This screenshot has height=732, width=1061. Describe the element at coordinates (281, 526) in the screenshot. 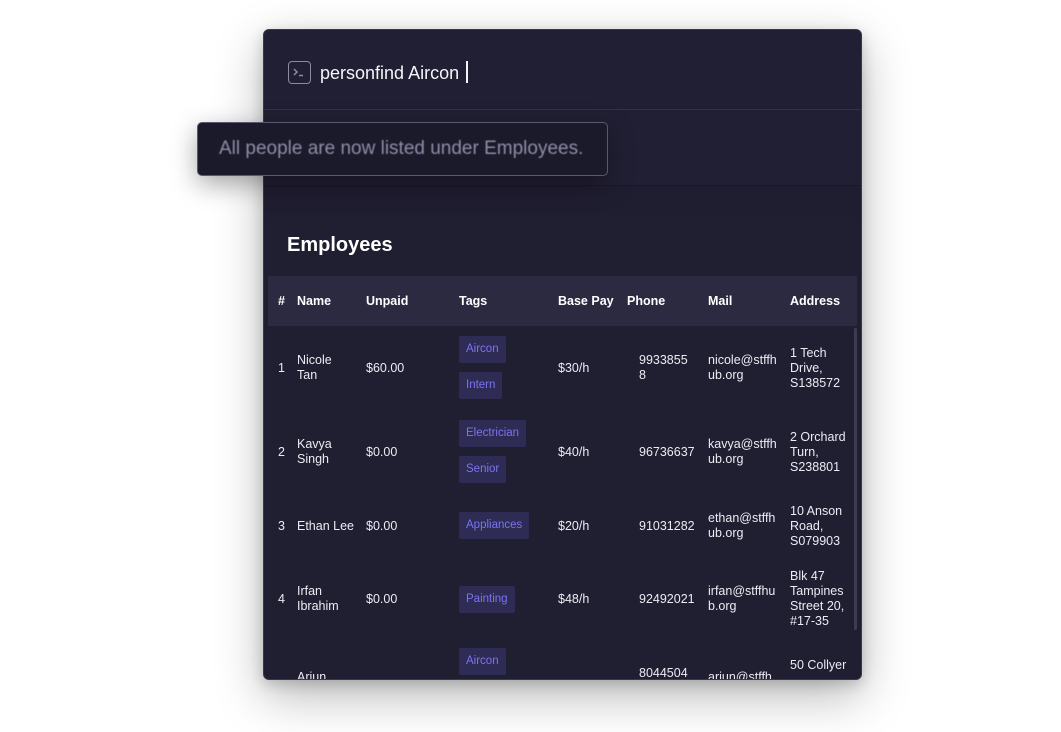

I see `row-index: 3` at that location.